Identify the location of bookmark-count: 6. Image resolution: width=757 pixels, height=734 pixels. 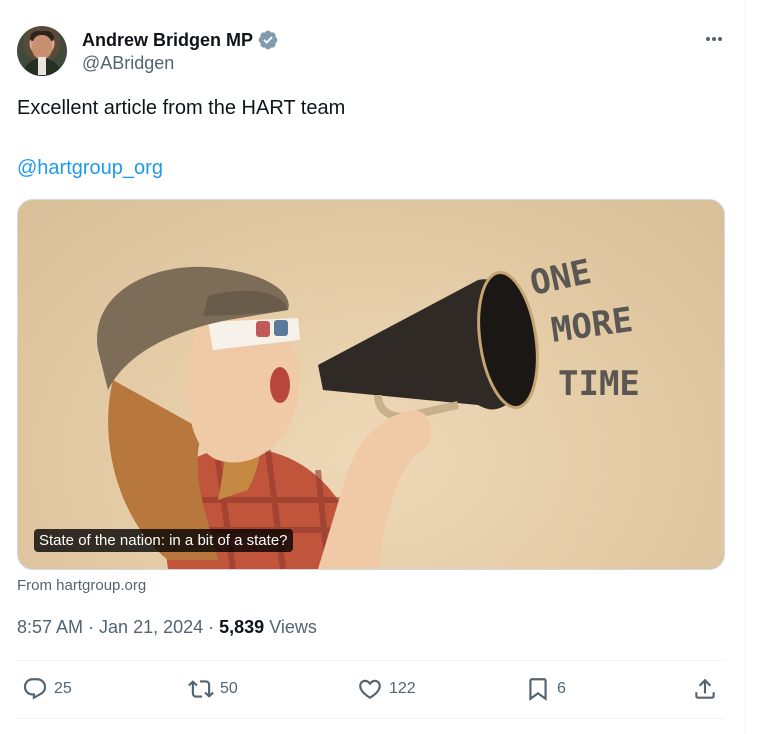
(561, 688).